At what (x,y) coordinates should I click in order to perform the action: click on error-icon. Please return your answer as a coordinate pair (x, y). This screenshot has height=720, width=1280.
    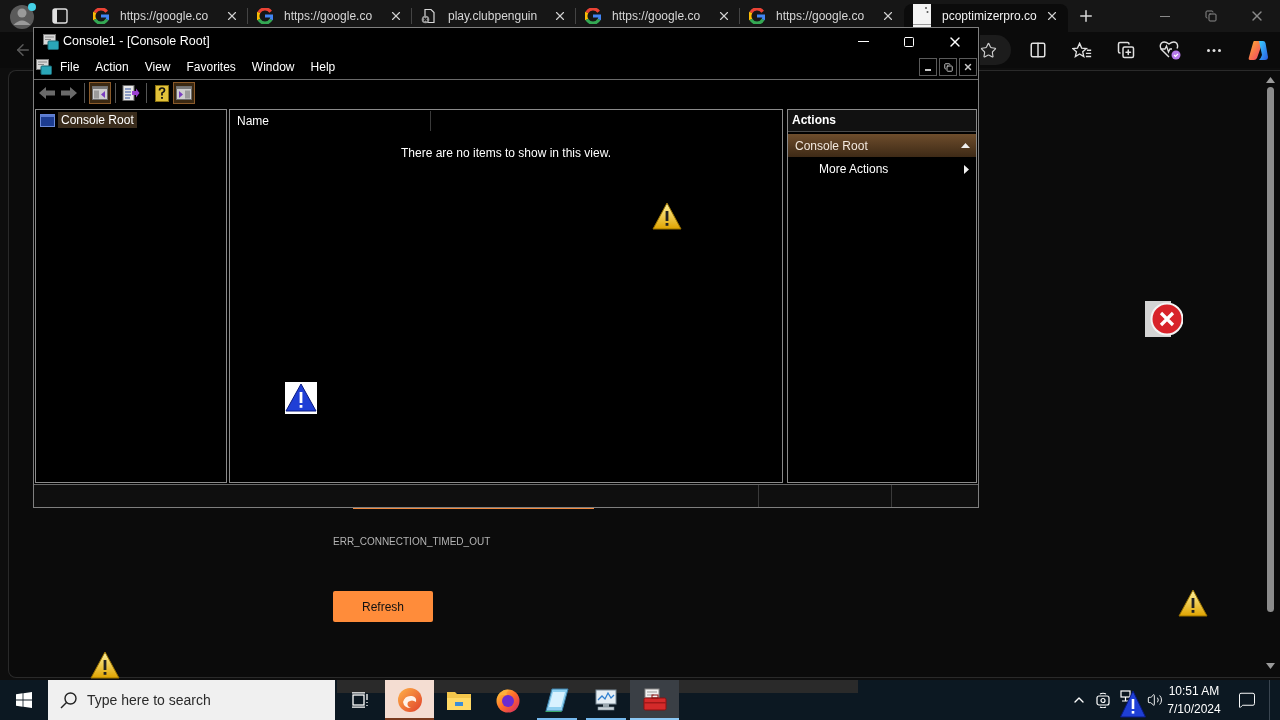
    Looking at the image, I should click on (1164, 319).